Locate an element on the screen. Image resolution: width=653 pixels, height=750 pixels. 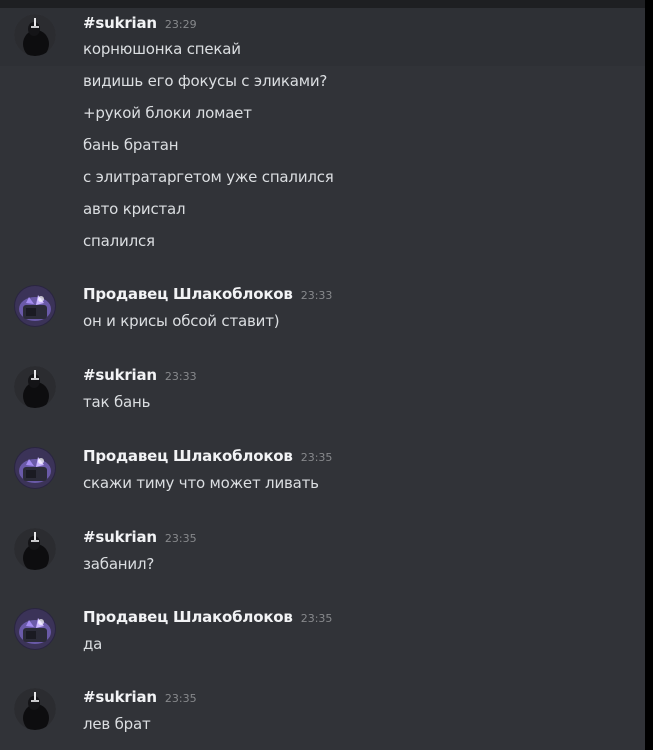
message-text: бань братан is located at coordinates (131, 145).